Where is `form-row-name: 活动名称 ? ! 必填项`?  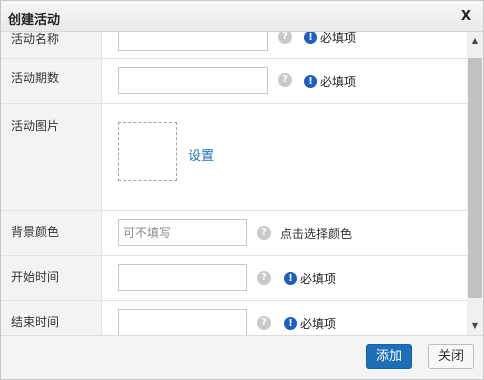 form-row-name: 活动名称 ? ! 必填项 is located at coordinates (234, 45).